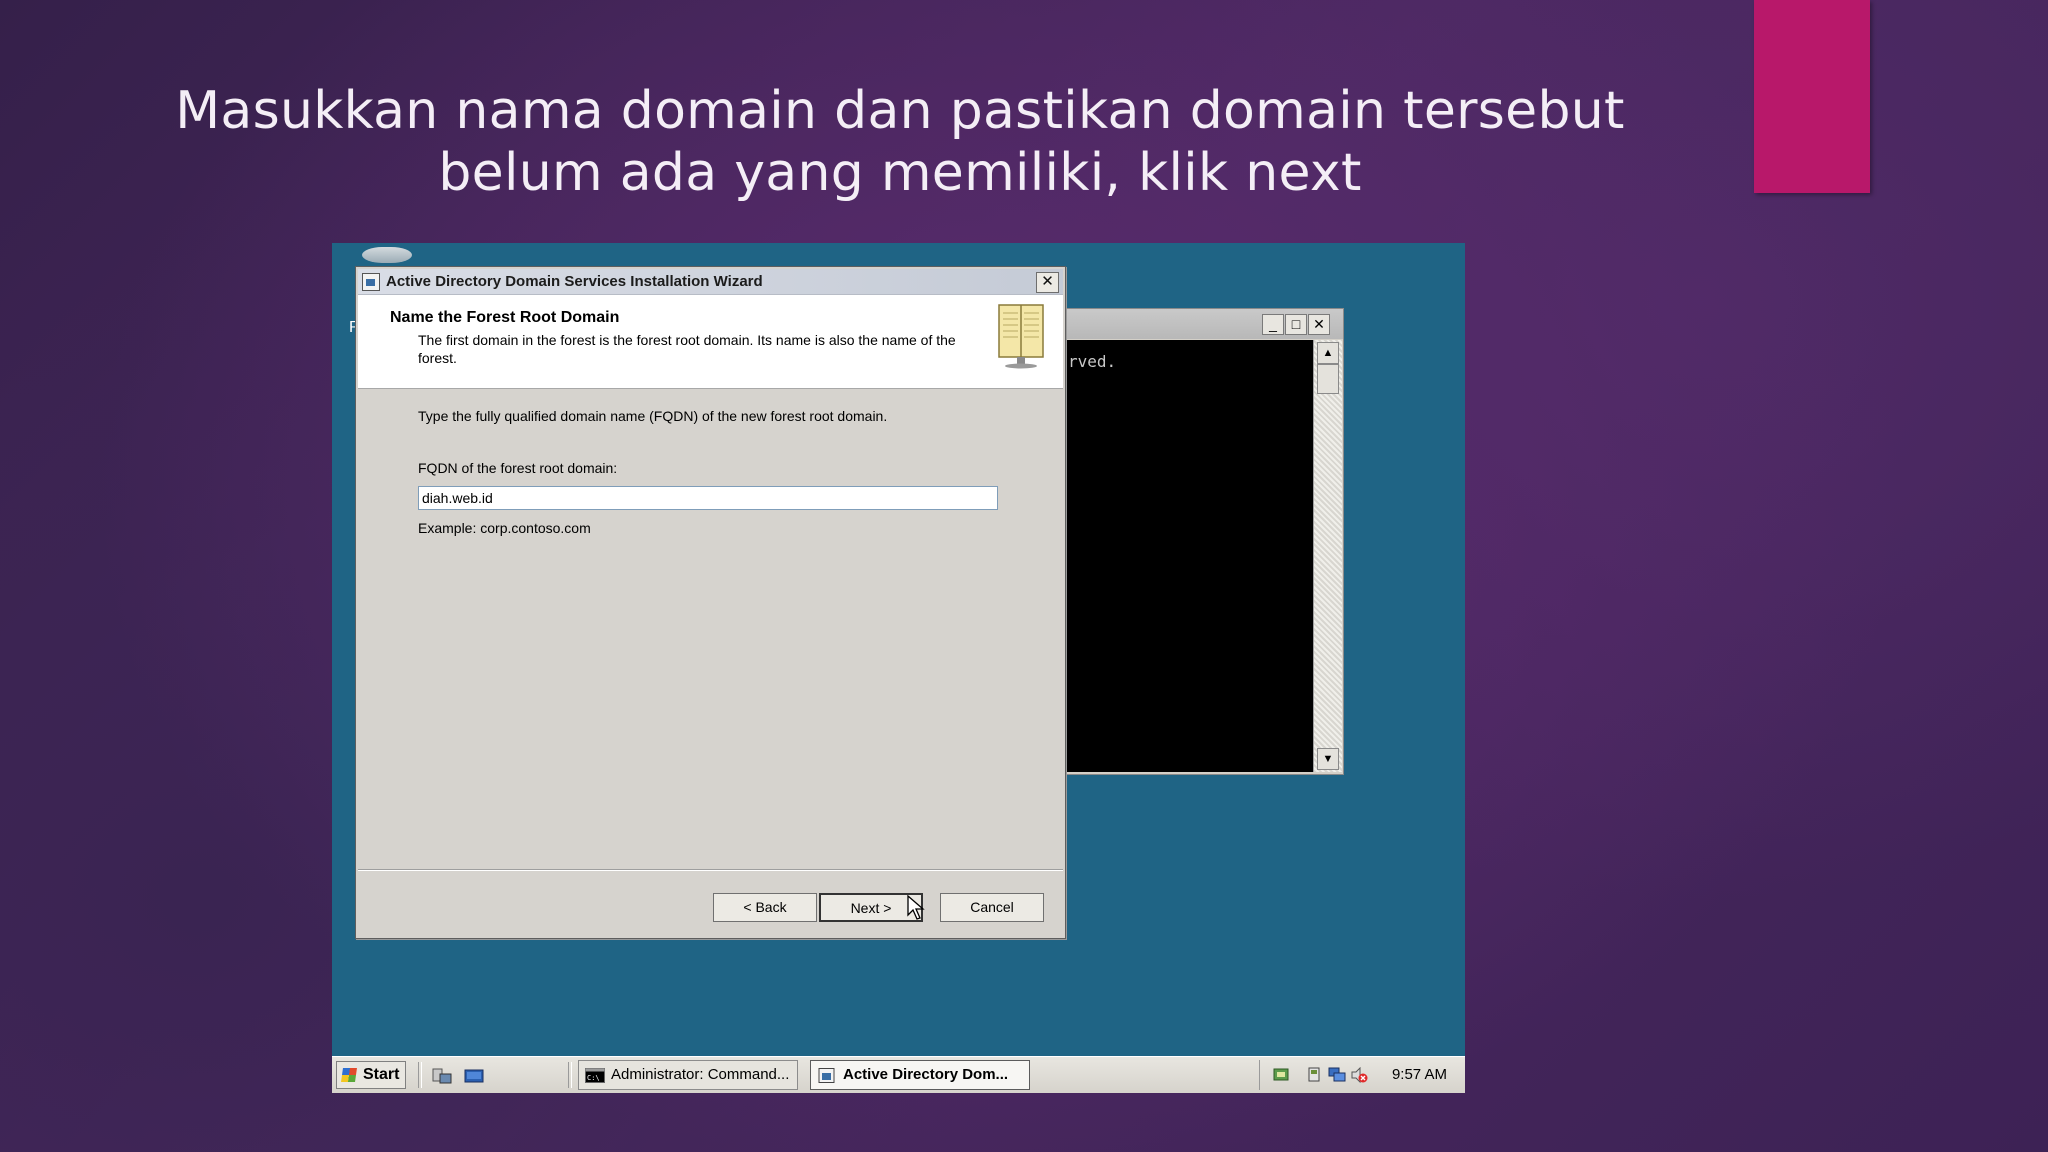  I want to click on fqdn-label: FQDN of the forest root domain:, so click(518, 468).